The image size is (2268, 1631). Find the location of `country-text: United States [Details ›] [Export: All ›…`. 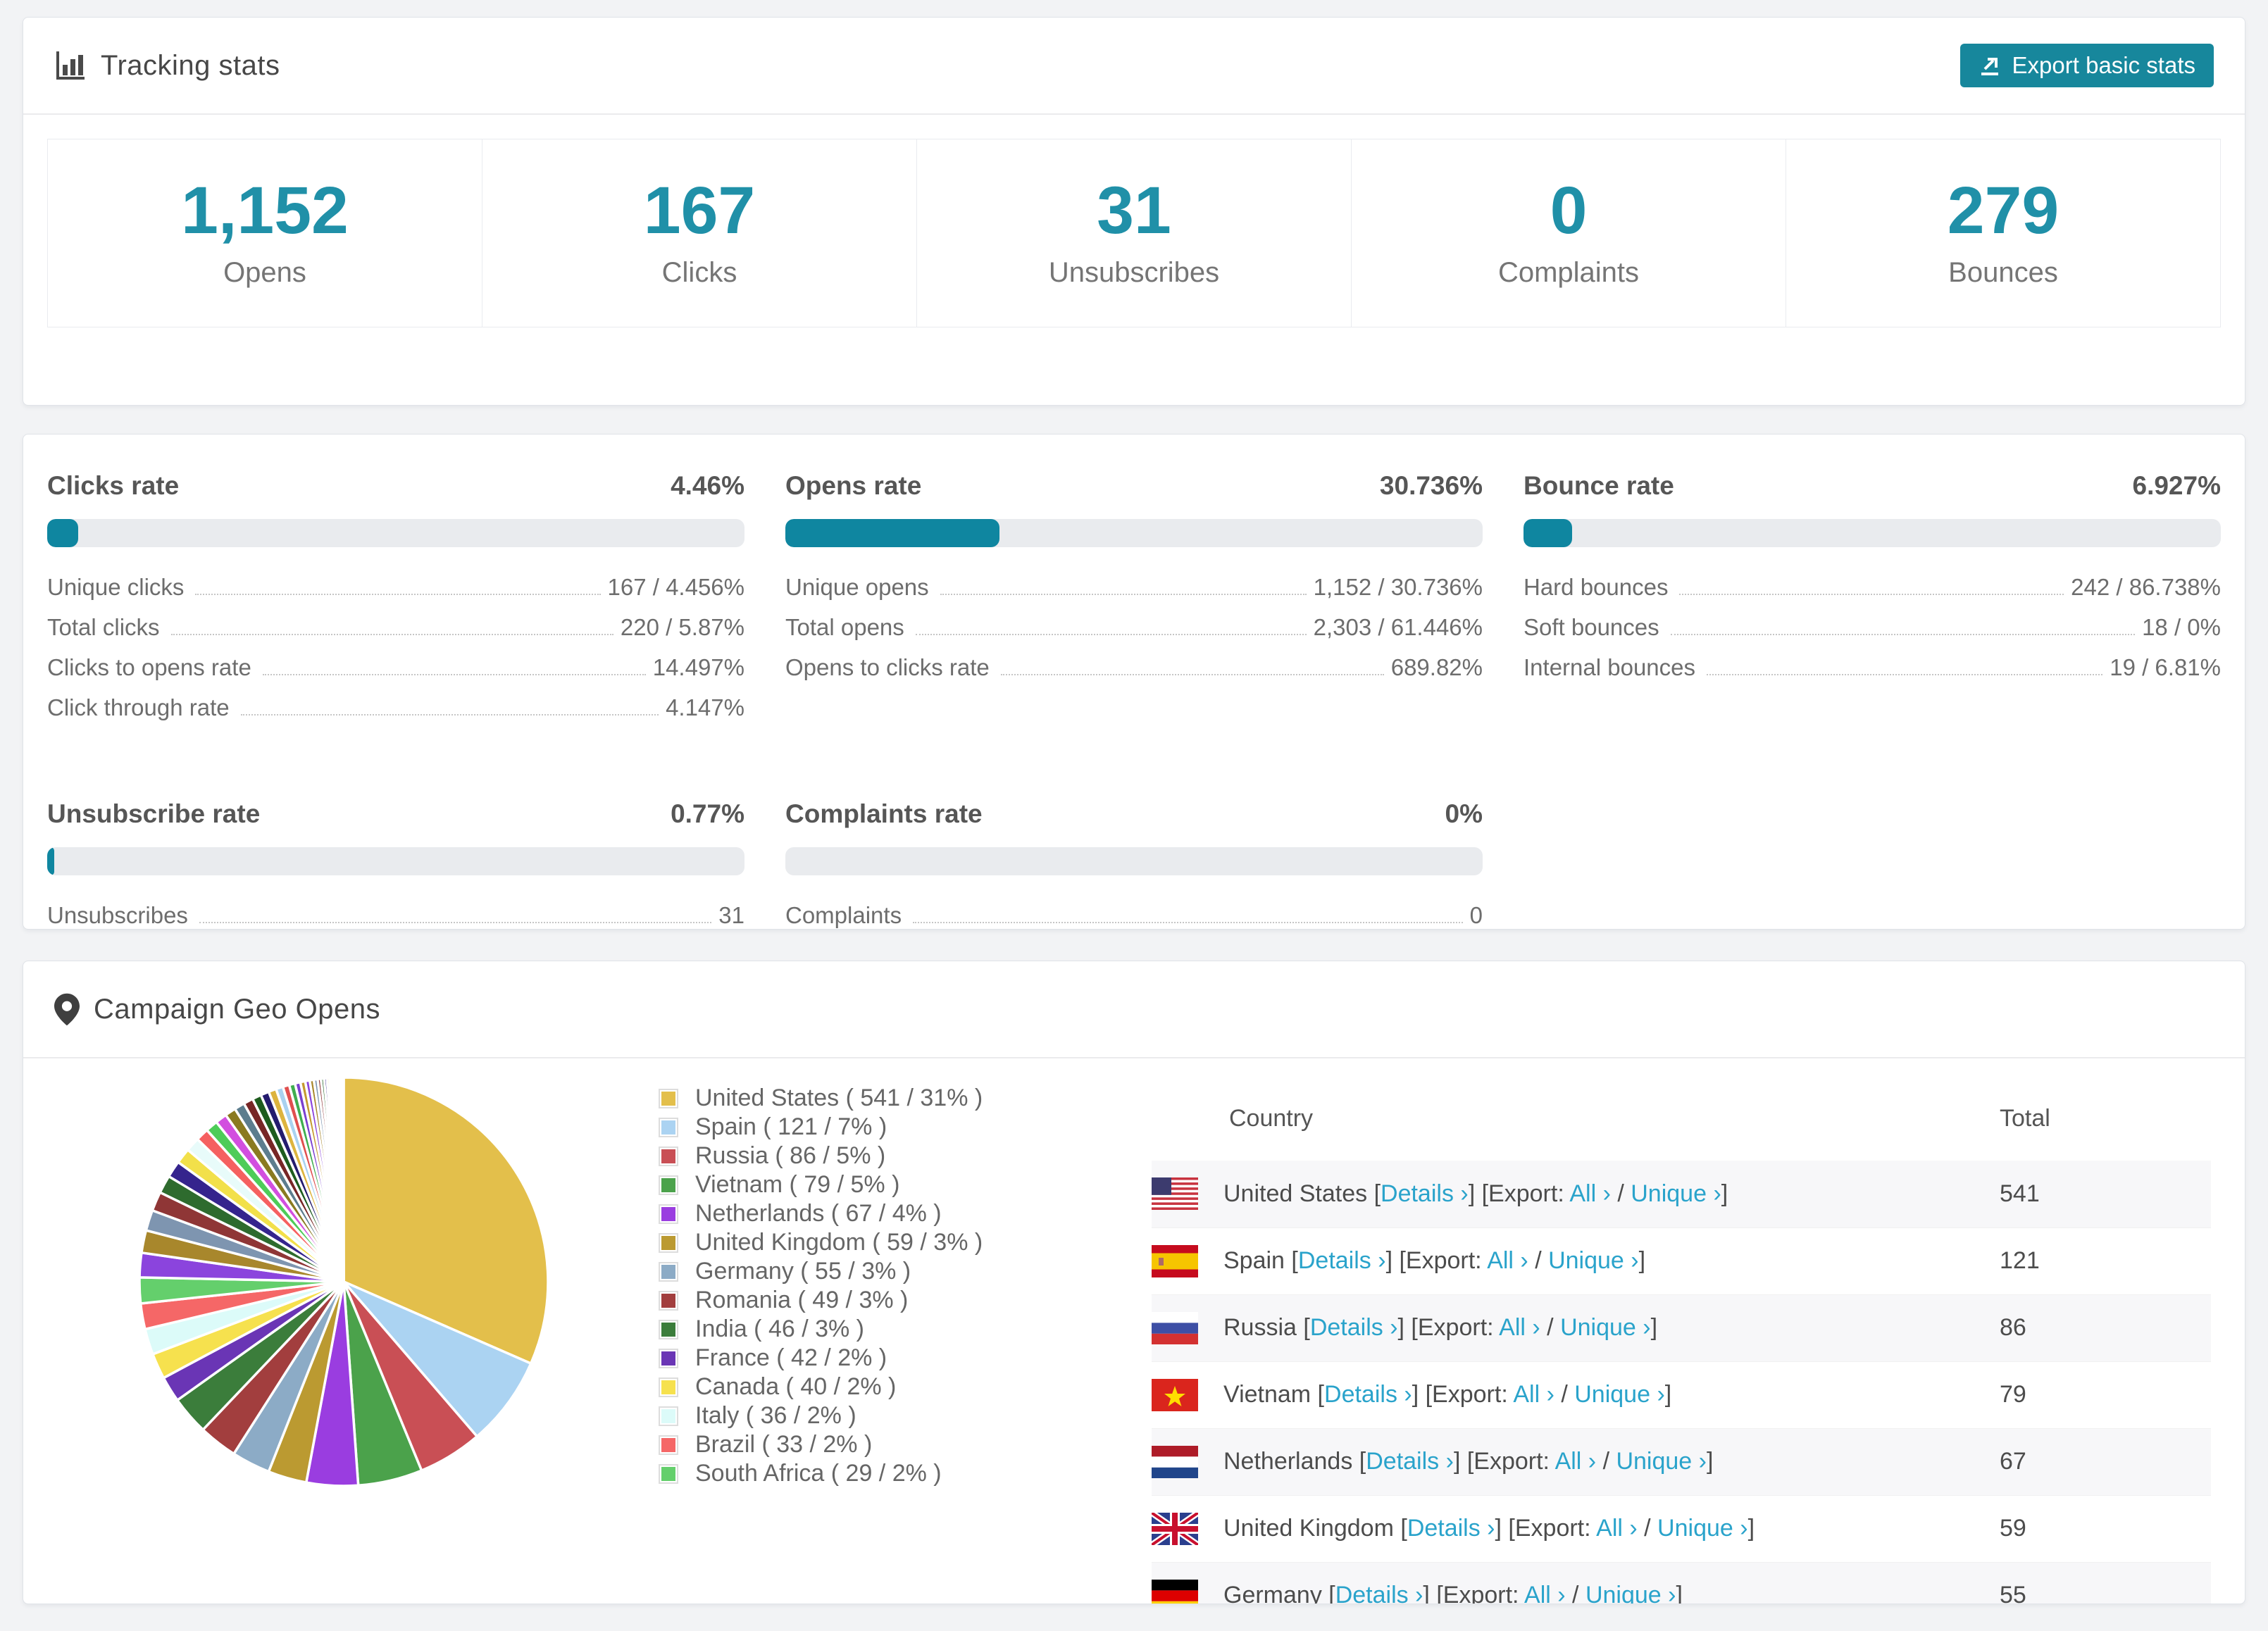

country-text: United States [Details ›] [Export: All ›… is located at coordinates (1476, 1193).